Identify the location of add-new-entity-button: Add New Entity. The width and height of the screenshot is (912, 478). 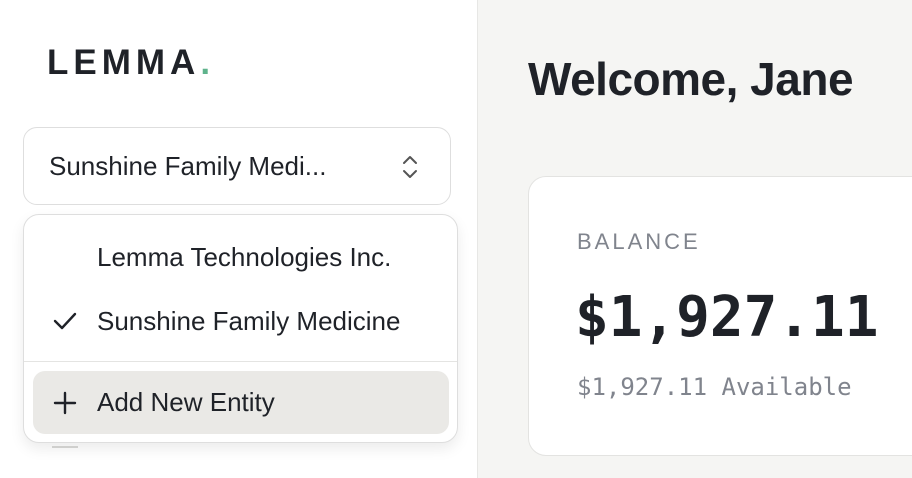
(241, 402).